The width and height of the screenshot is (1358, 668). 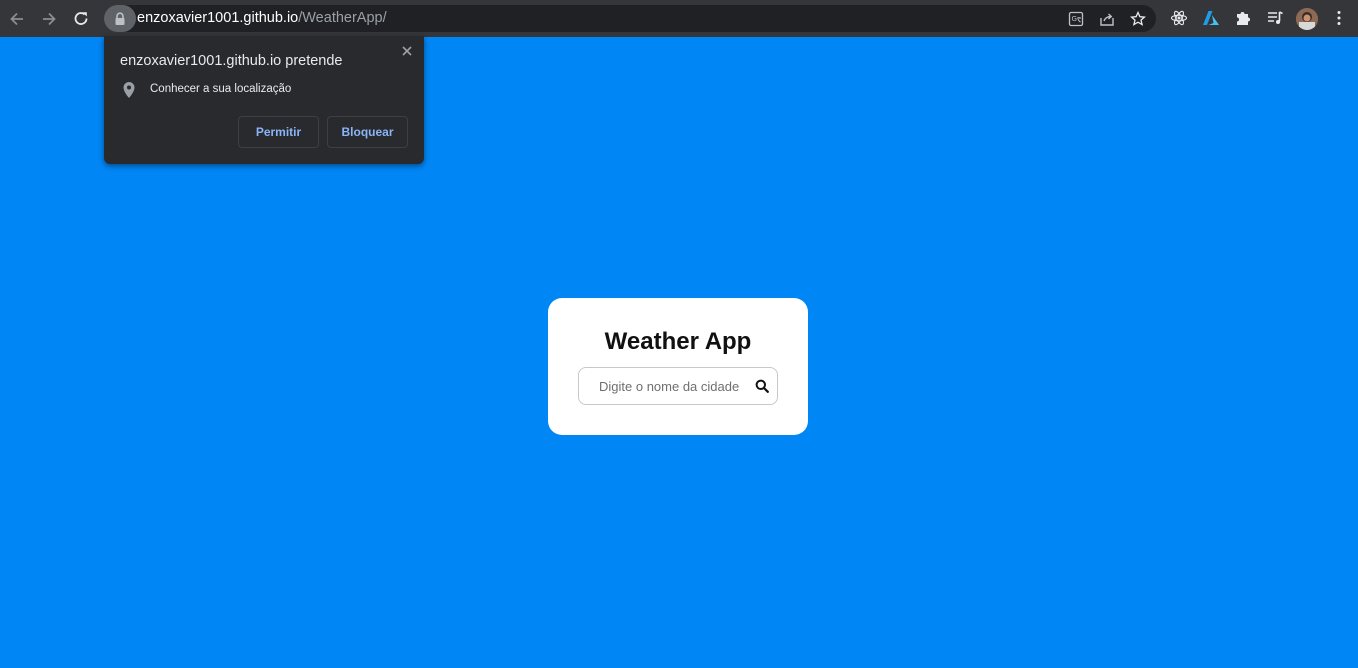 I want to click on browser-toolbar: enzoxavier1001.github.io/WeatherApp/ G, so click(x=679, y=18).